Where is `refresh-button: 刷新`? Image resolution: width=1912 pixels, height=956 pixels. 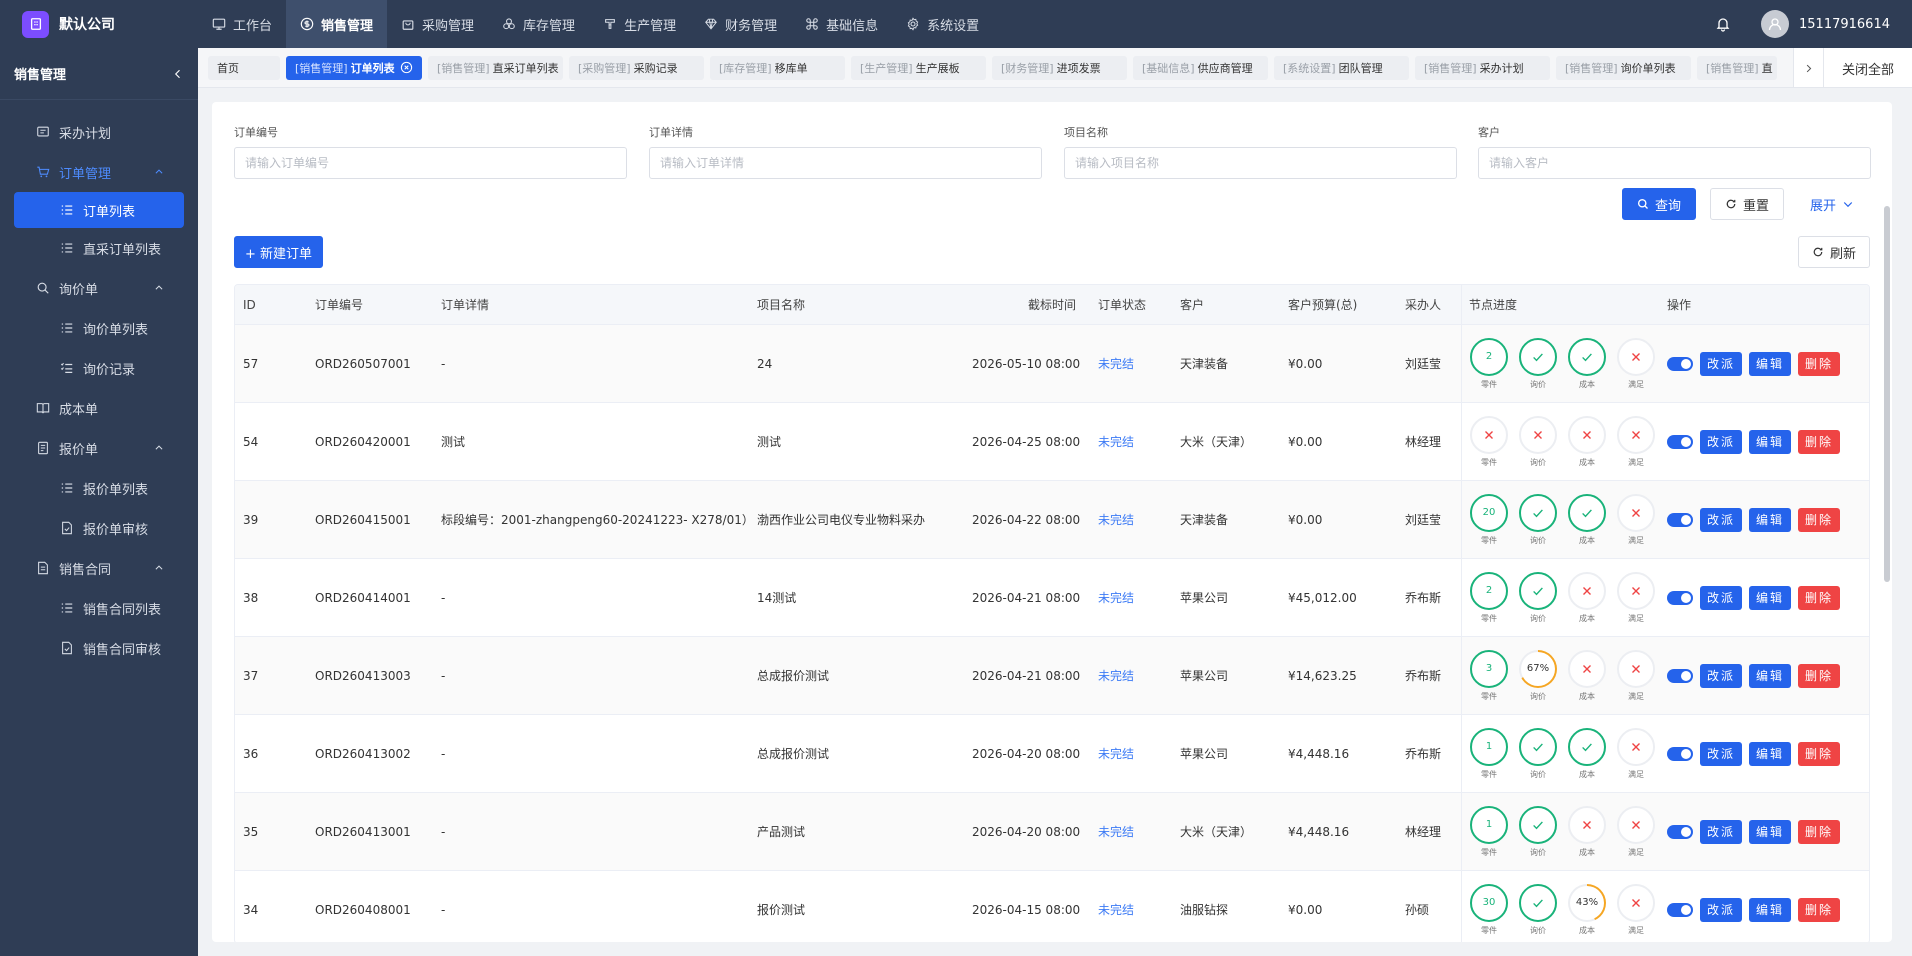 refresh-button: 刷新 is located at coordinates (1834, 252).